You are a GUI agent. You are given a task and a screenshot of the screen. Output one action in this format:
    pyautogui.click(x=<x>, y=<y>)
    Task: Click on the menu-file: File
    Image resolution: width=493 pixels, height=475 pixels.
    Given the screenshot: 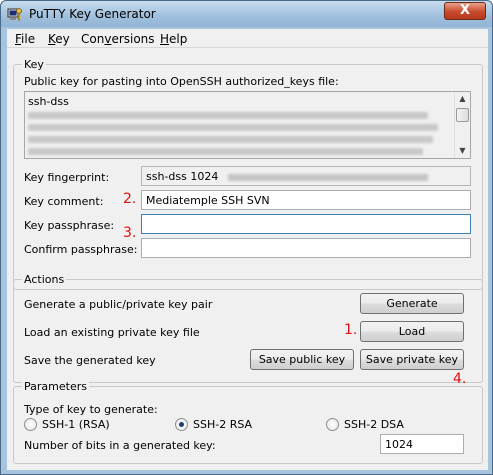 What is the action you would take?
    pyautogui.click(x=25, y=39)
    